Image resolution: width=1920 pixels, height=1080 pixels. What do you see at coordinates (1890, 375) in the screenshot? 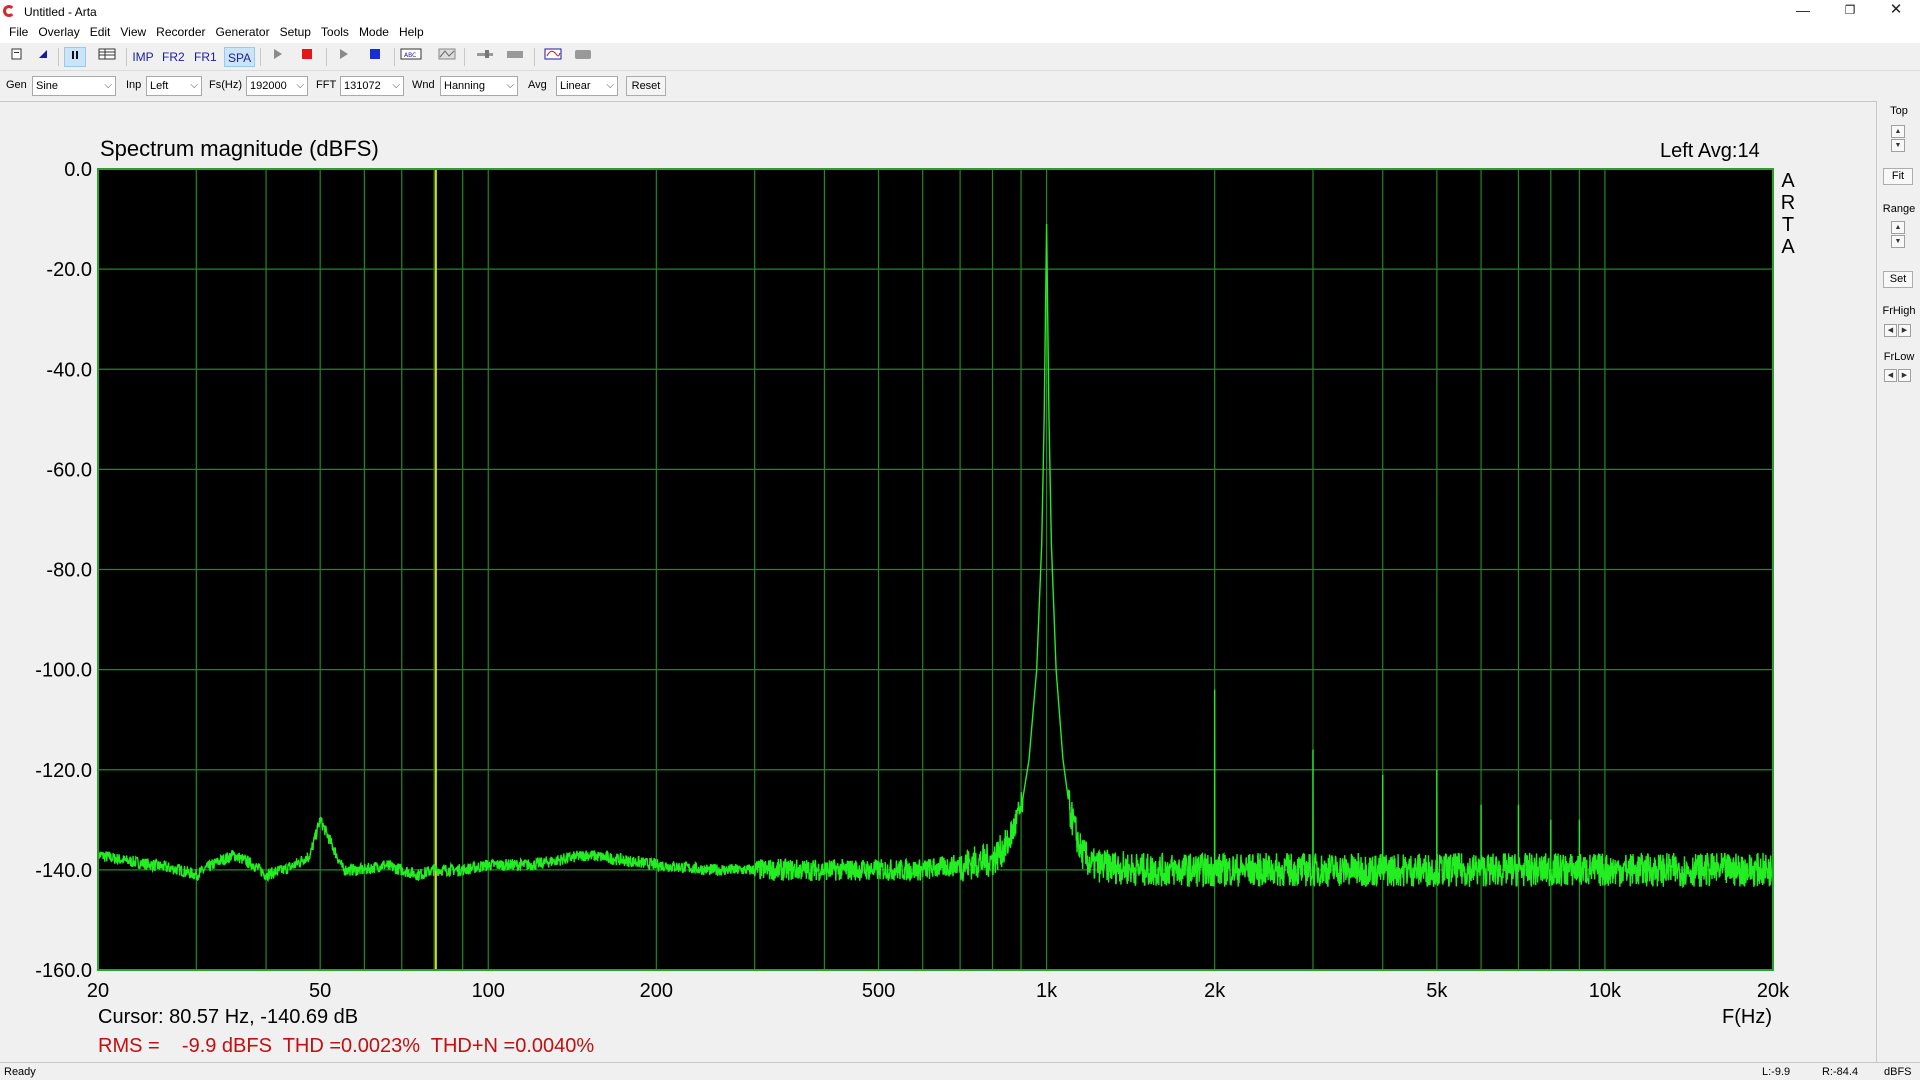
I see `frlow-left-button: ◀` at bounding box center [1890, 375].